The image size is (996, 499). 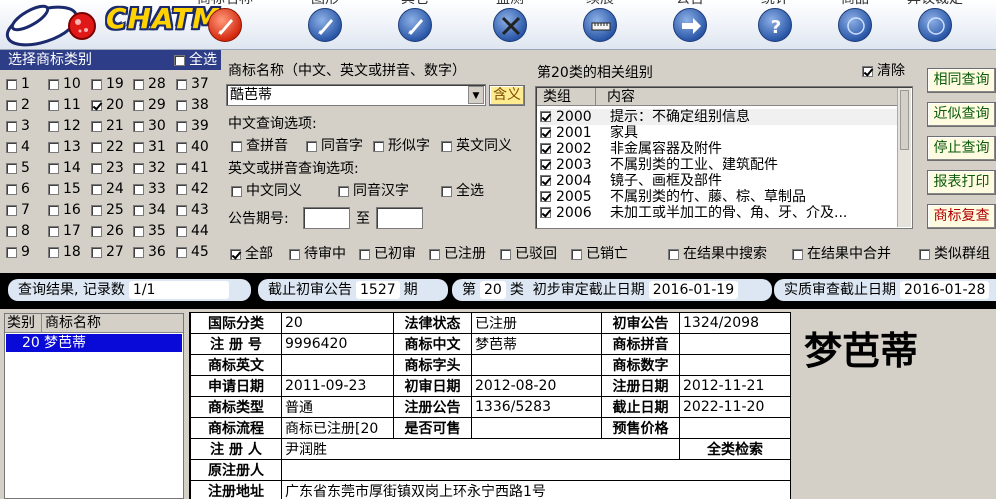 What do you see at coordinates (64, 231) in the screenshot?
I see `category-17: 17` at bounding box center [64, 231].